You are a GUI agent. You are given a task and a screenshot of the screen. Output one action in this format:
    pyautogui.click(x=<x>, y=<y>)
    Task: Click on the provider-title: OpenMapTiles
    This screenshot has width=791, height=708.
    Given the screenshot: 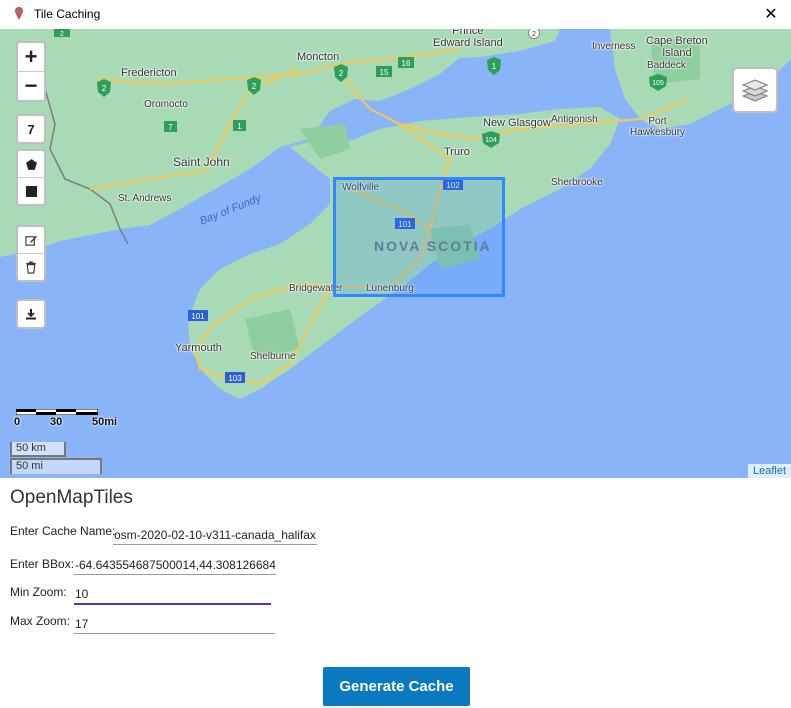 What is the action you would take?
    pyautogui.click(x=71, y=497)
    